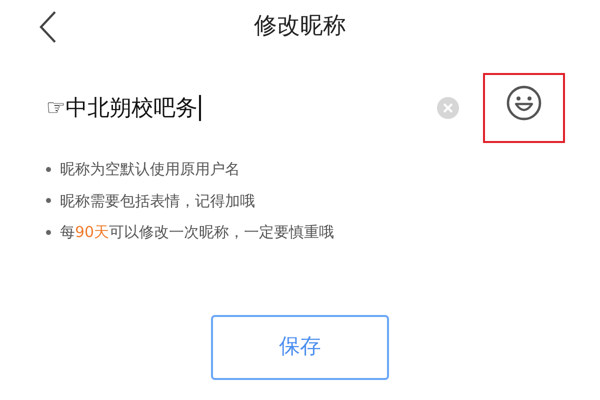 The height and width of the screenshot is (400, 600). What do you see at coordinates (300, 26) in the screenshot?
I see `page-title: 修改昵称` at bounding box center [300, 26].